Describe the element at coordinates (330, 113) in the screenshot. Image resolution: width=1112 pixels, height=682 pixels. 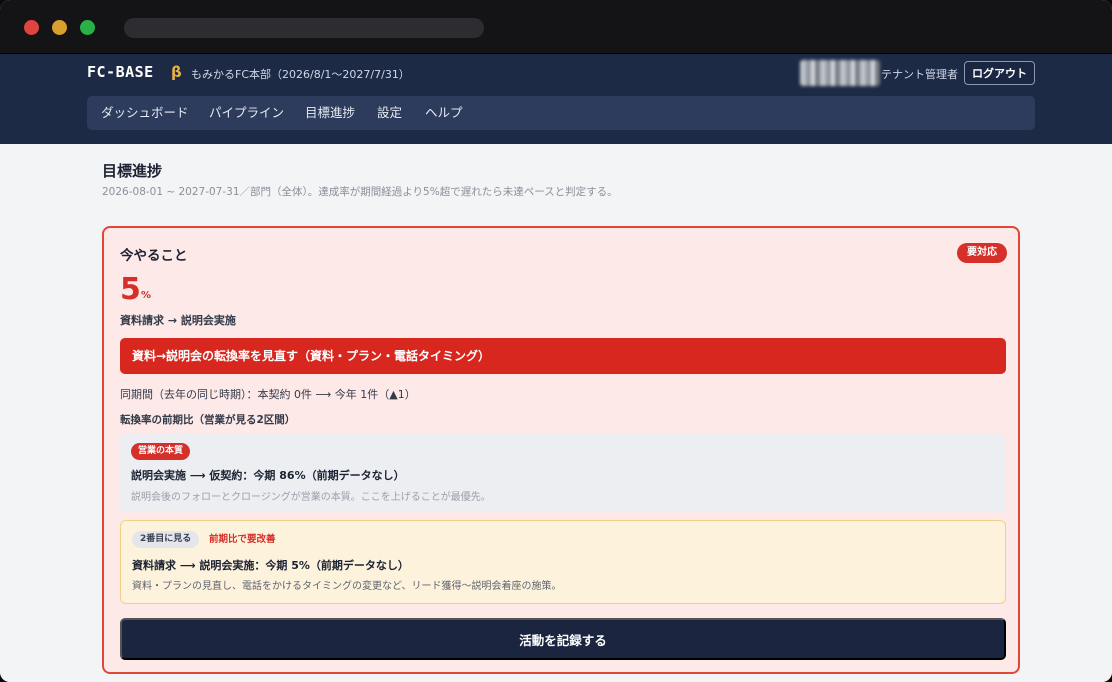
I see `nav-goal-progress: 目標進捗` at that location.